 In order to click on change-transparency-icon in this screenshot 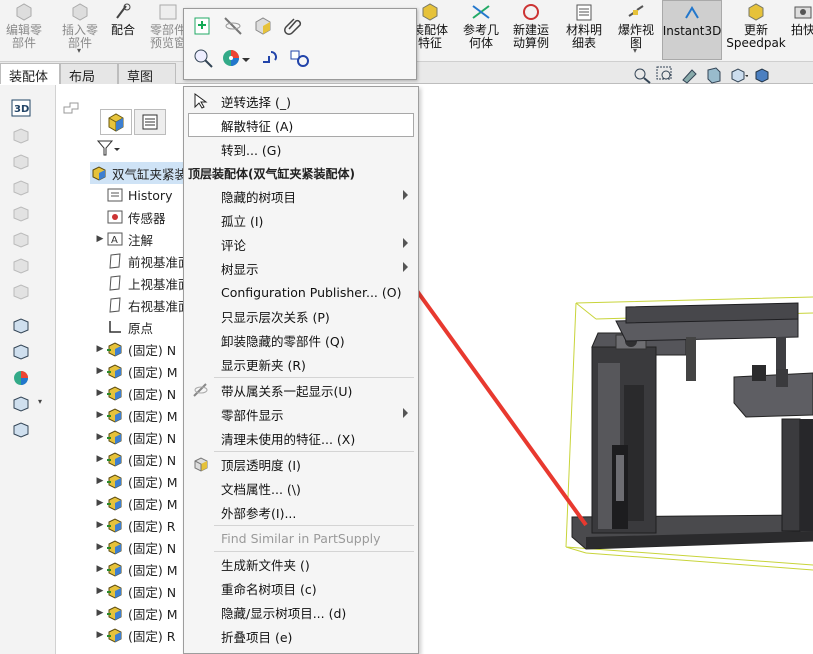, I will do `click(263, 26)`.